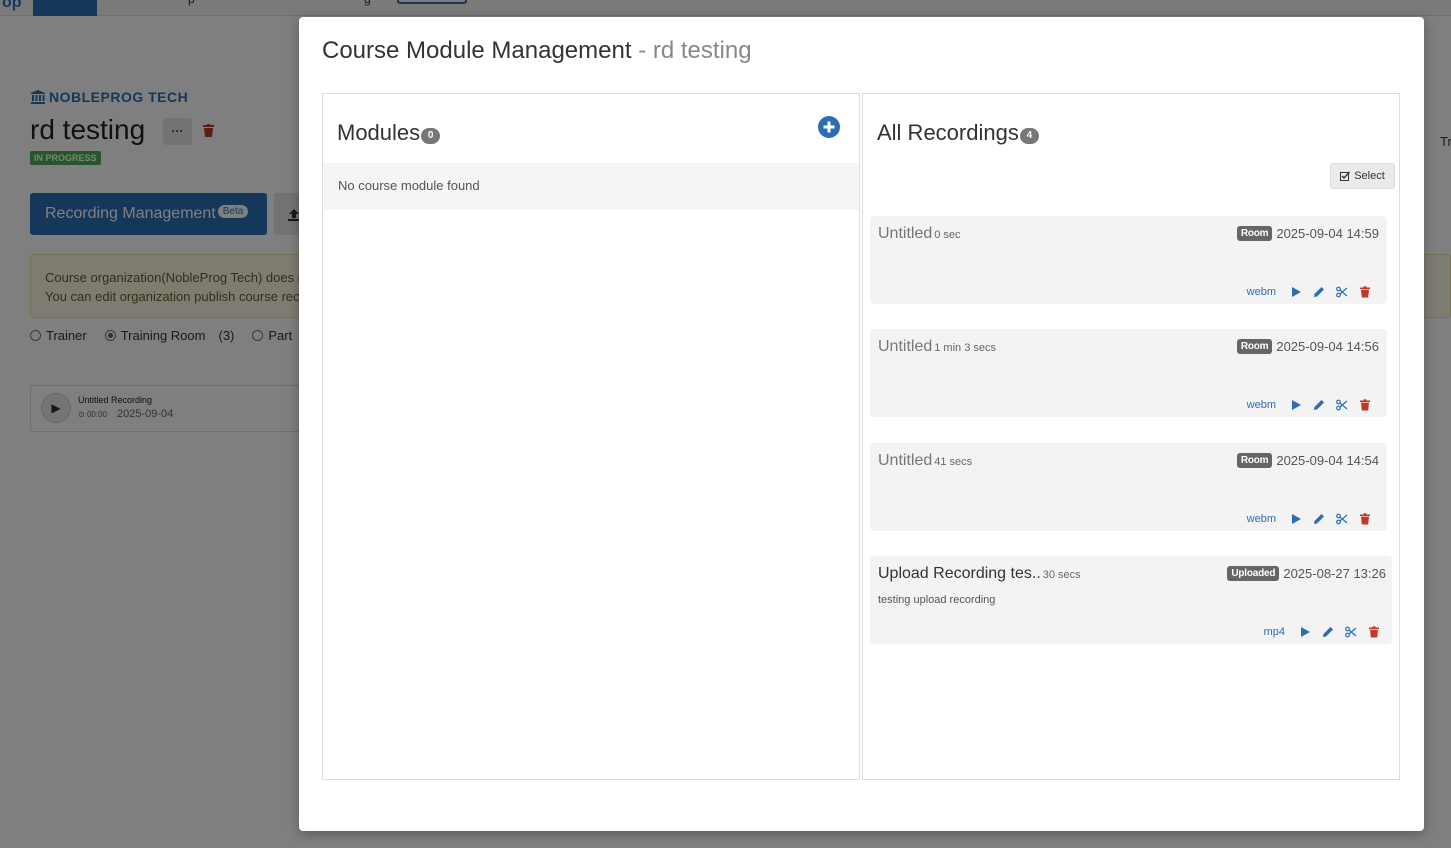 This screenshot has width=1451, height=848. Describe the element at coordinates (948, 132) in the screenshot. I see `recordings-heading-text: All Recordings` at that location.